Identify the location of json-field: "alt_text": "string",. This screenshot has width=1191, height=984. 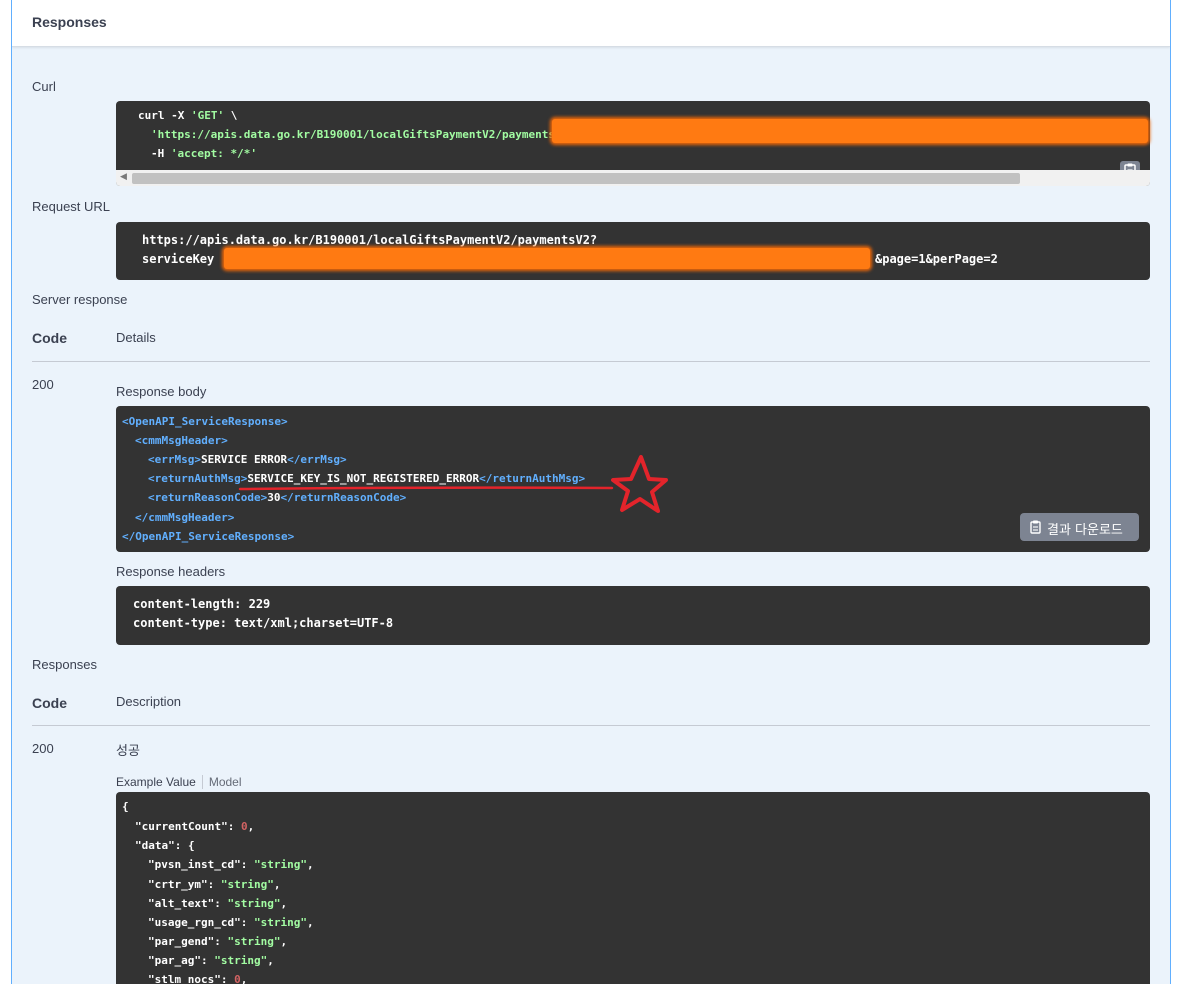
(218, 903).